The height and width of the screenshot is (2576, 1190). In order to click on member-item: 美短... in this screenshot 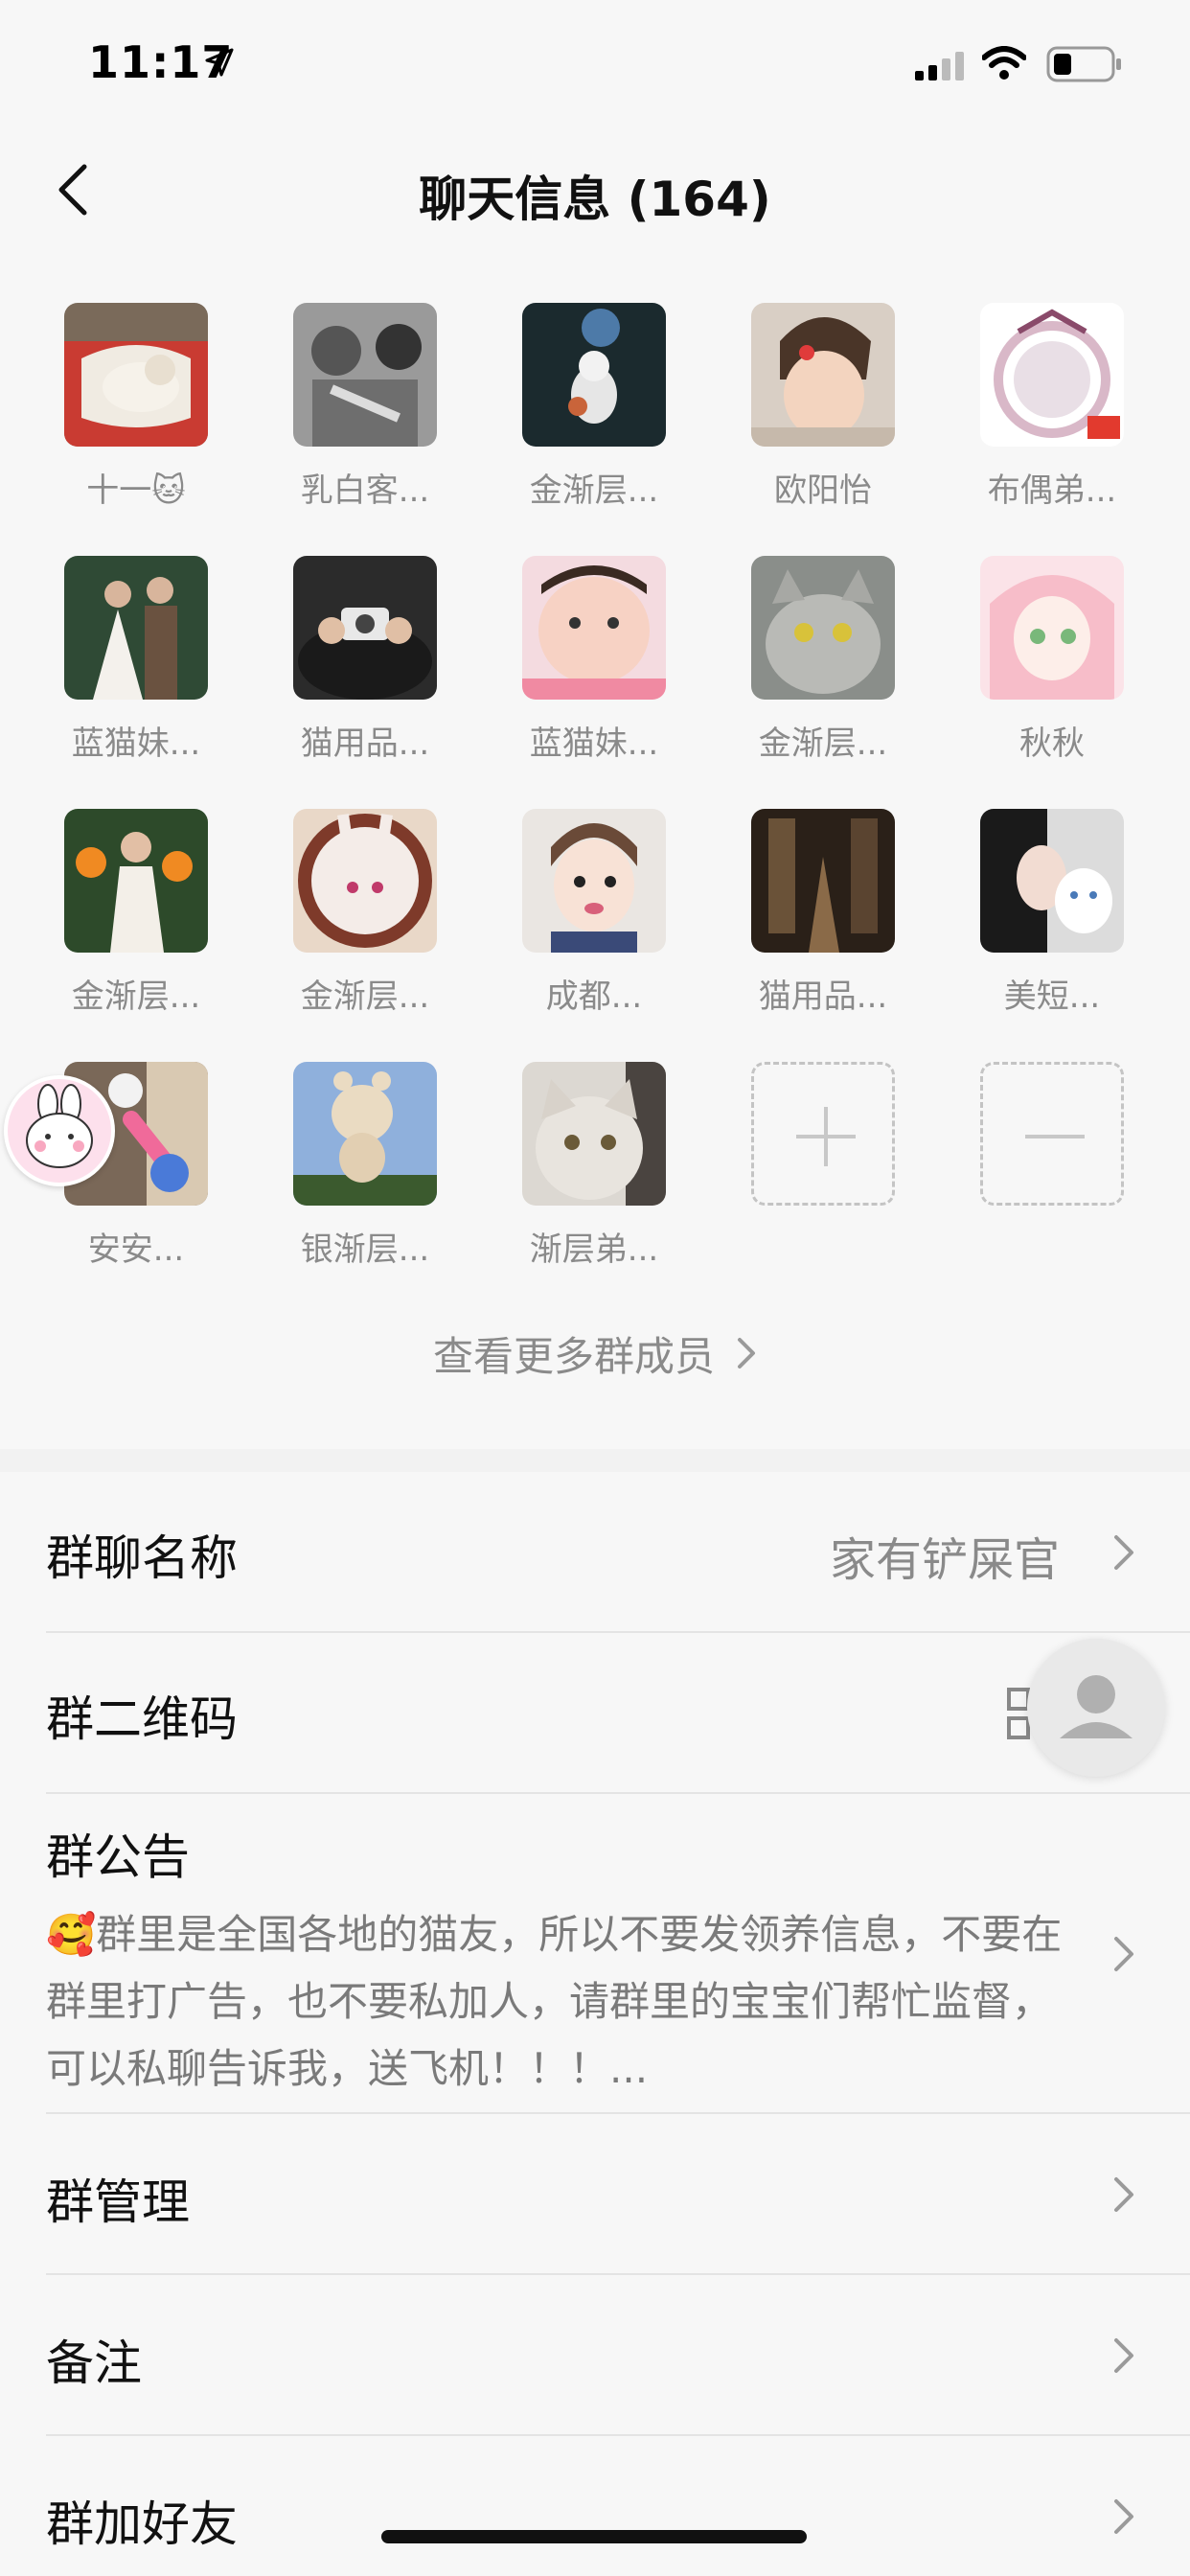, I will do `click(1052, 919)`.